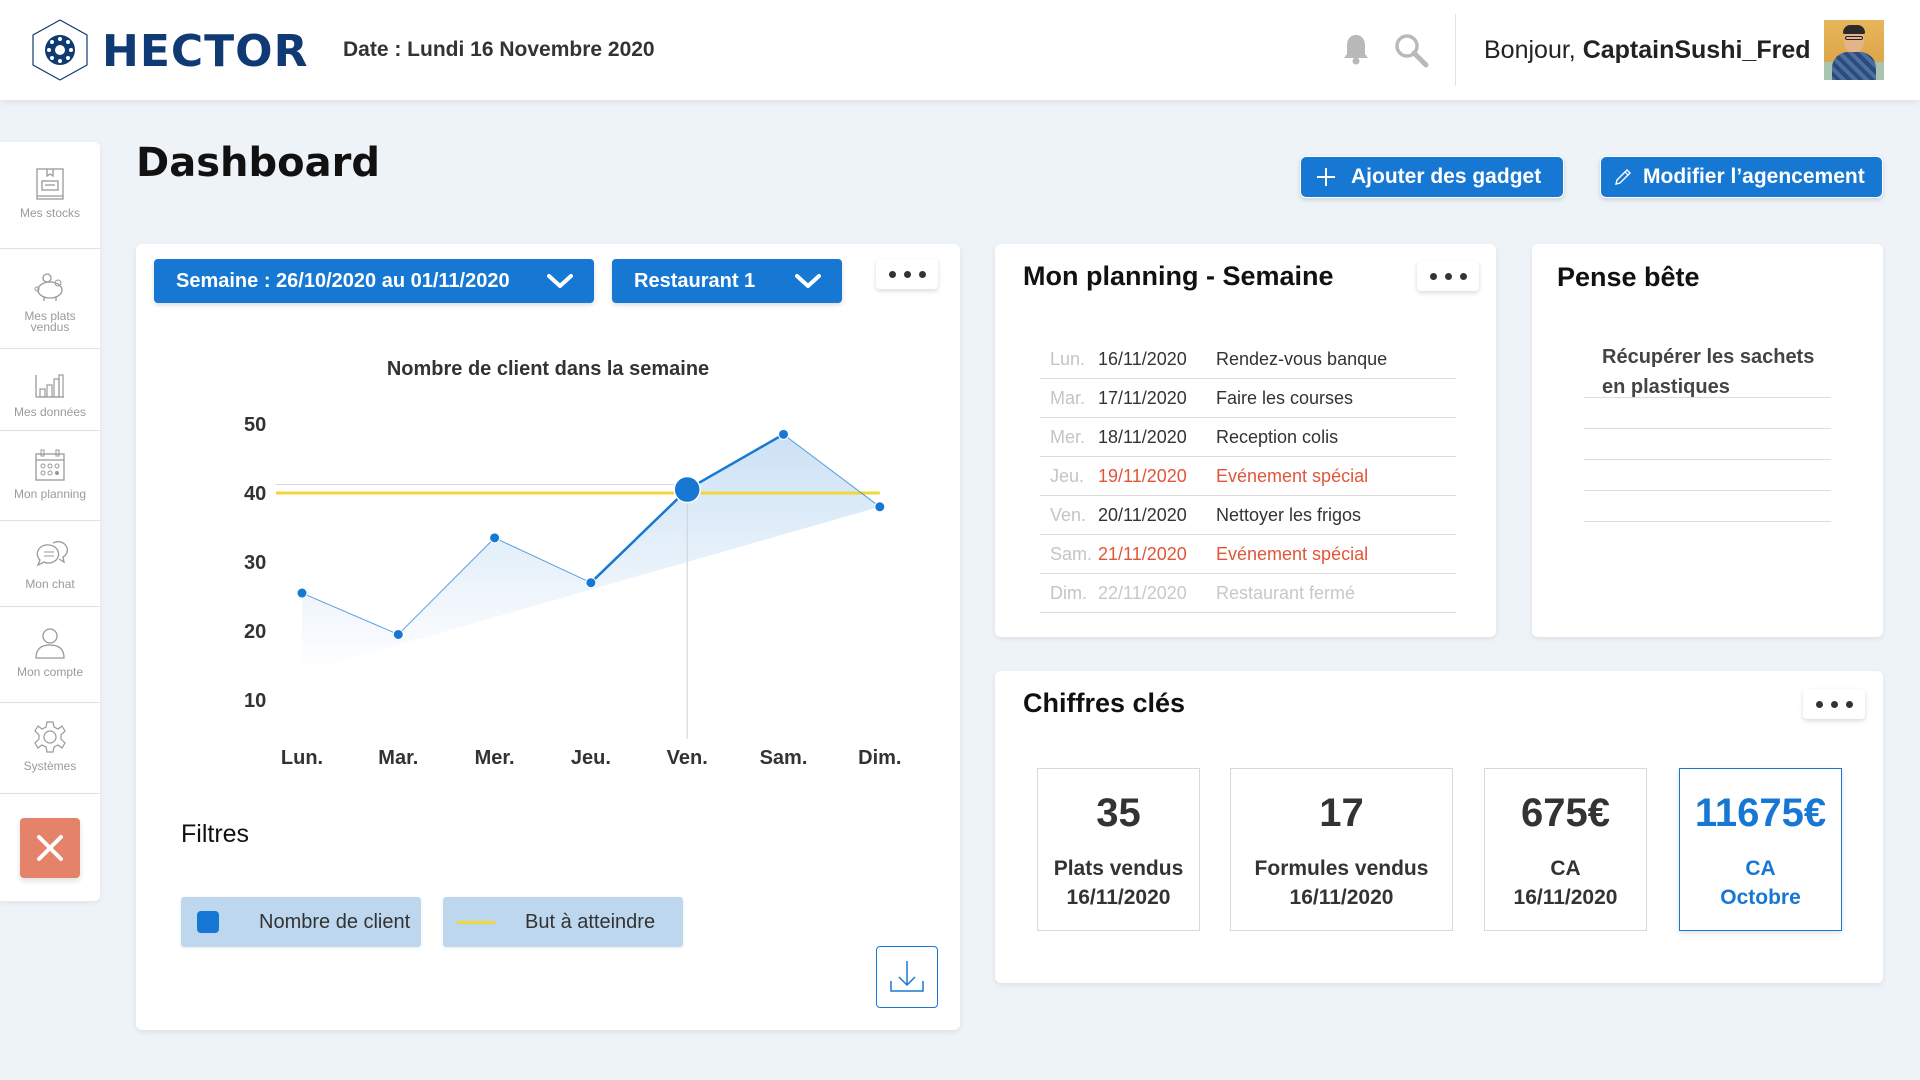 Image resolution: width=1920 pixels, height=1080 pixels. I want to click on y-tick-label: 40, so click(255, 494).